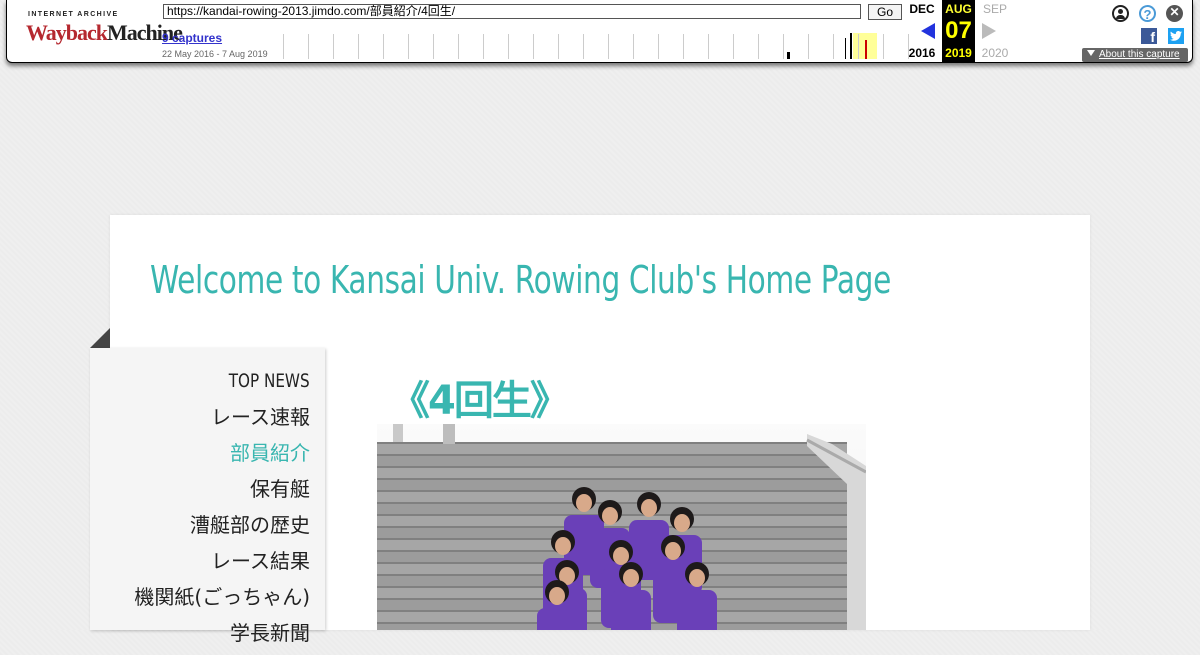 The image size is (1200, 655). I want to click on current-capture-date: AUG 07 2019, so click(958, 31).